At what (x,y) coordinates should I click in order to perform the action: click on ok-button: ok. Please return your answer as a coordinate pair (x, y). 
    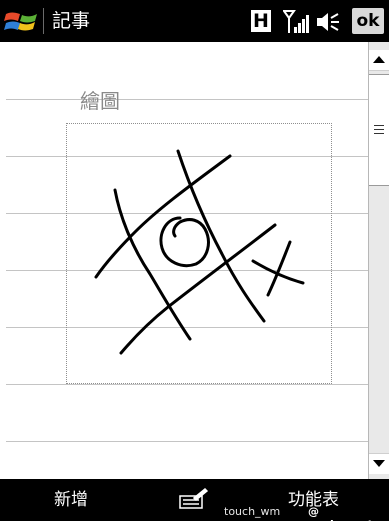
    Looking at the image, I should click on (368, 21).